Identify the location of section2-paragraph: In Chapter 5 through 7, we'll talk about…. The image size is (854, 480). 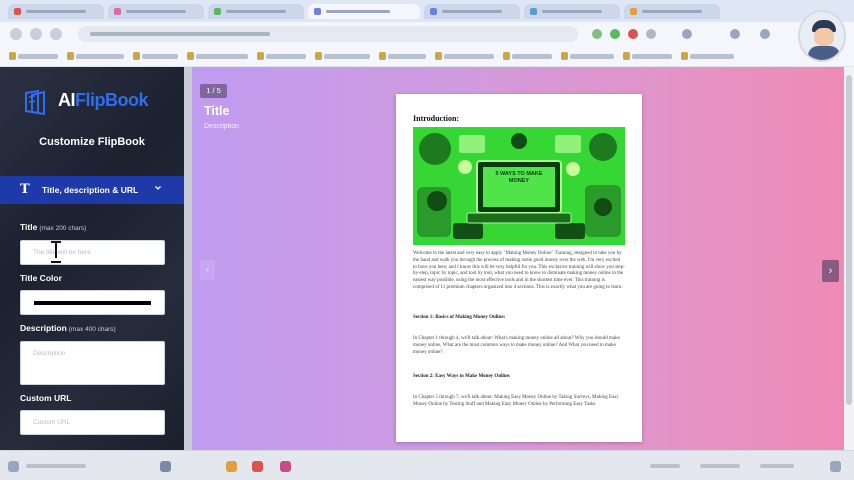
(516, 401).